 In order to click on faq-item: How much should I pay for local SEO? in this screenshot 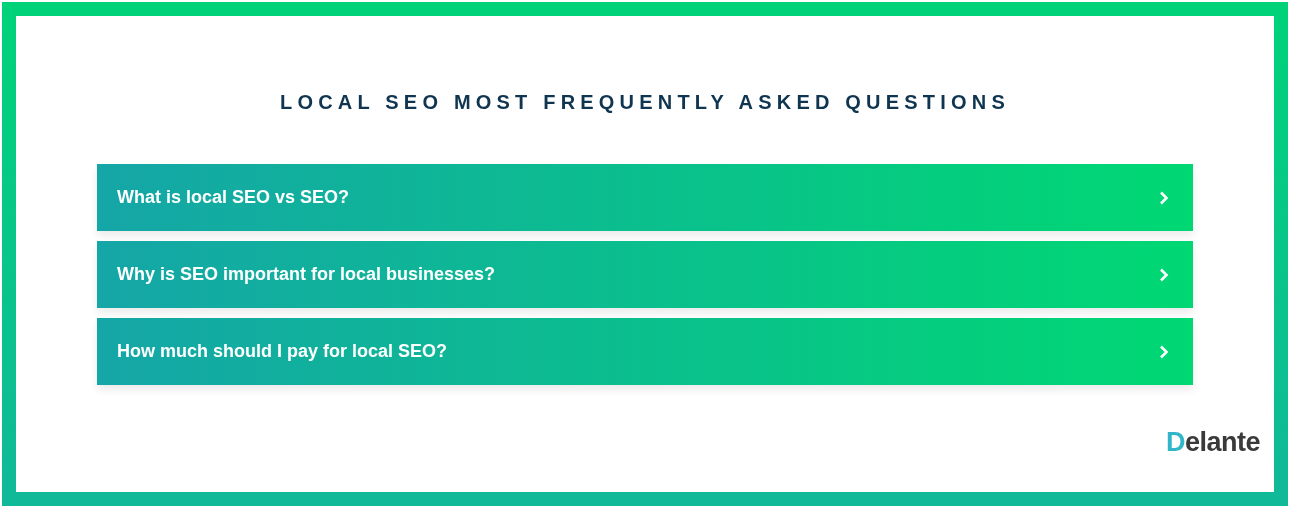, I will do `click(645, 351)`.